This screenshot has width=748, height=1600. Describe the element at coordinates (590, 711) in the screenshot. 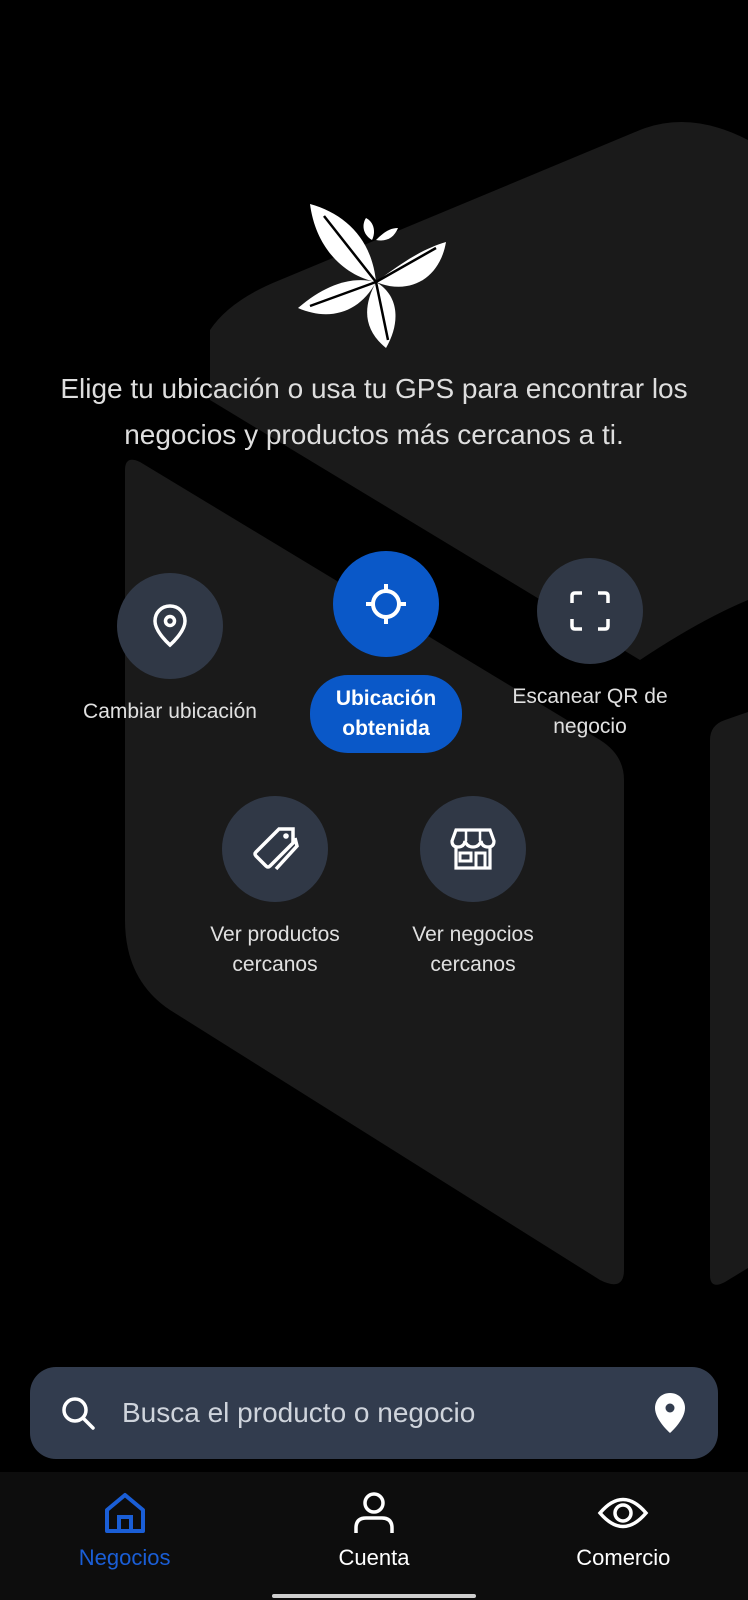

I see `scan-qr-label: Escanear QR de negocio` at that location.